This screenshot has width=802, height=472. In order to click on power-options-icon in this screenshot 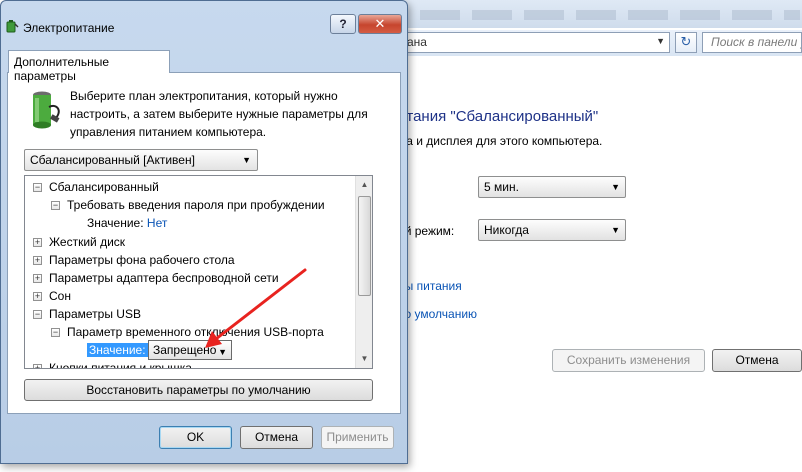, I will do `click(12, 26)`.